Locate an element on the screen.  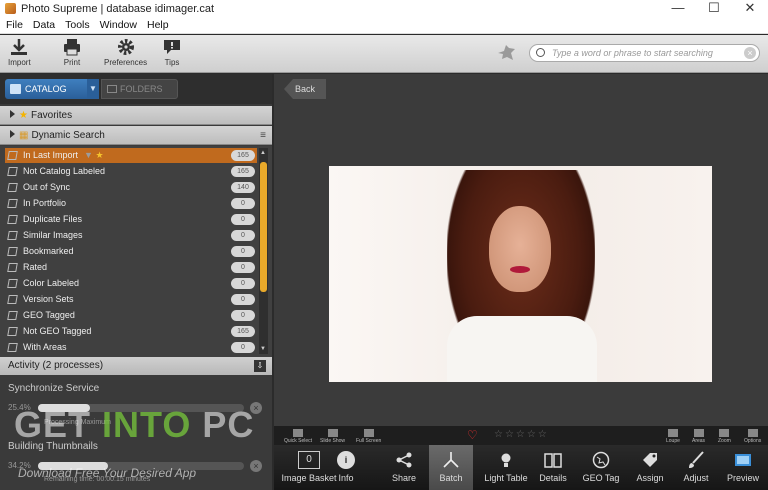
activity-header: Activity (2 processes) ⇩ is located at coordinates (136, 366).